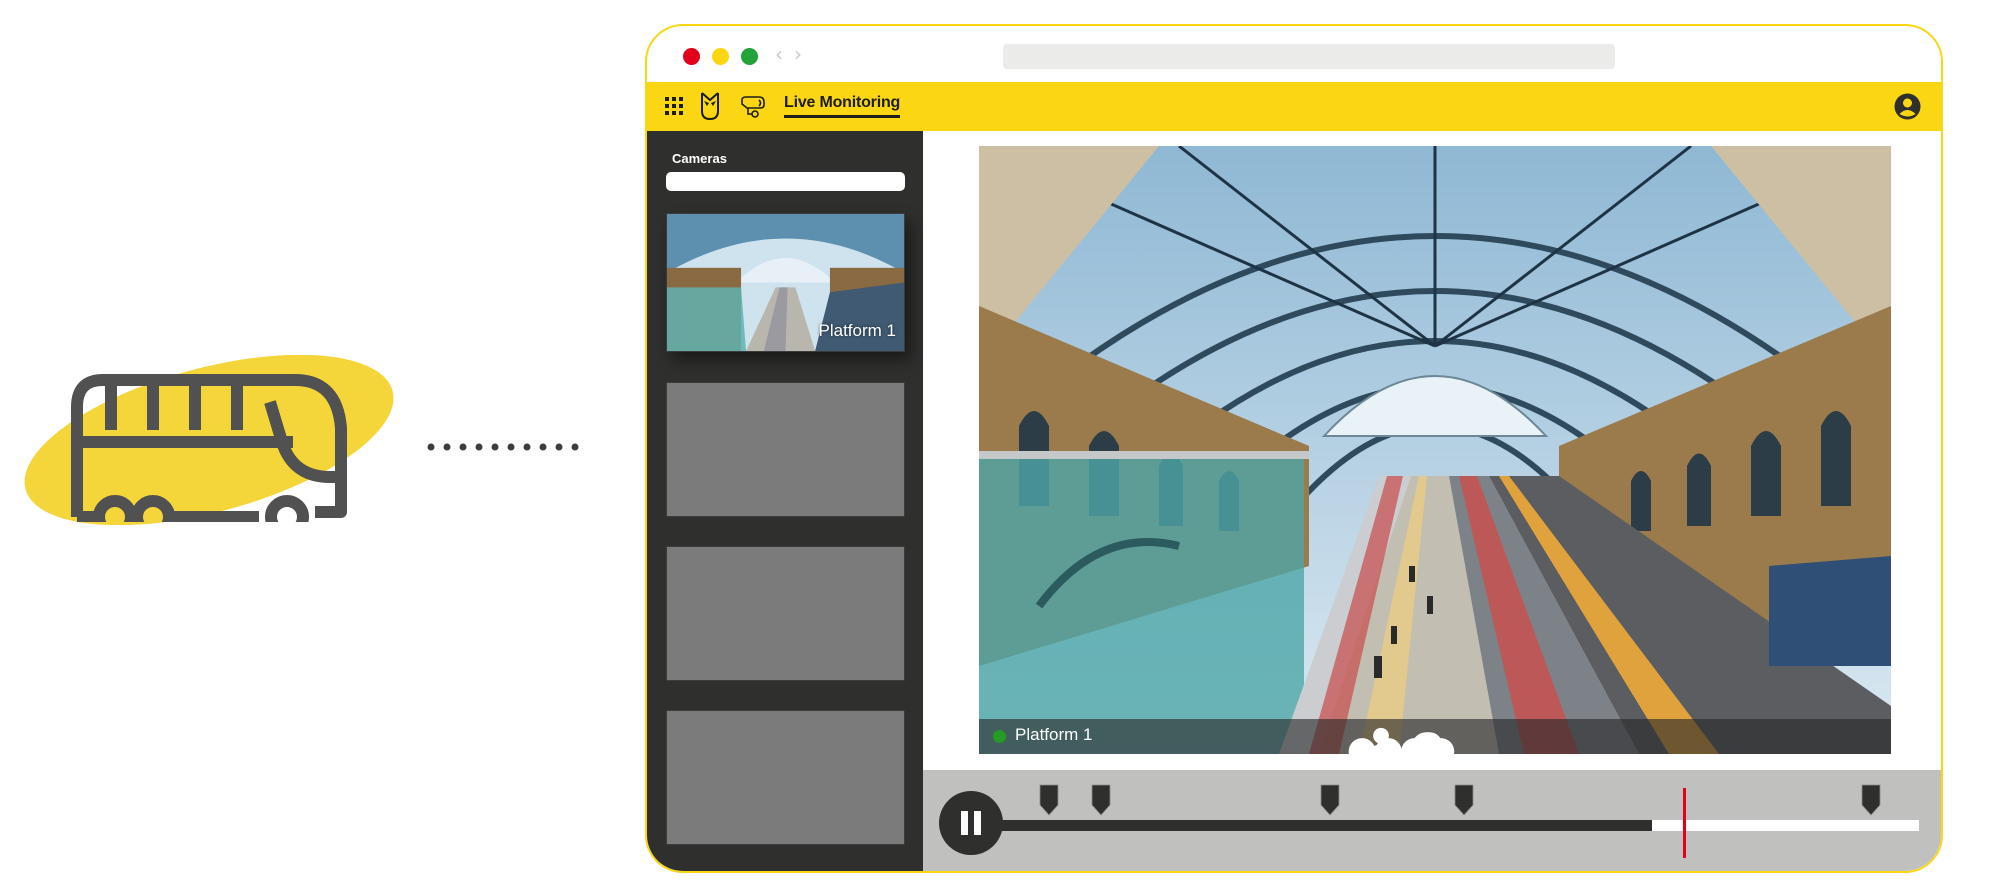 Image resolution: width=1999 pixels, height=894 pixels. Describe the element at coordinates (720, 56) in the screenshot. I see `minimize-window-button` at that location.